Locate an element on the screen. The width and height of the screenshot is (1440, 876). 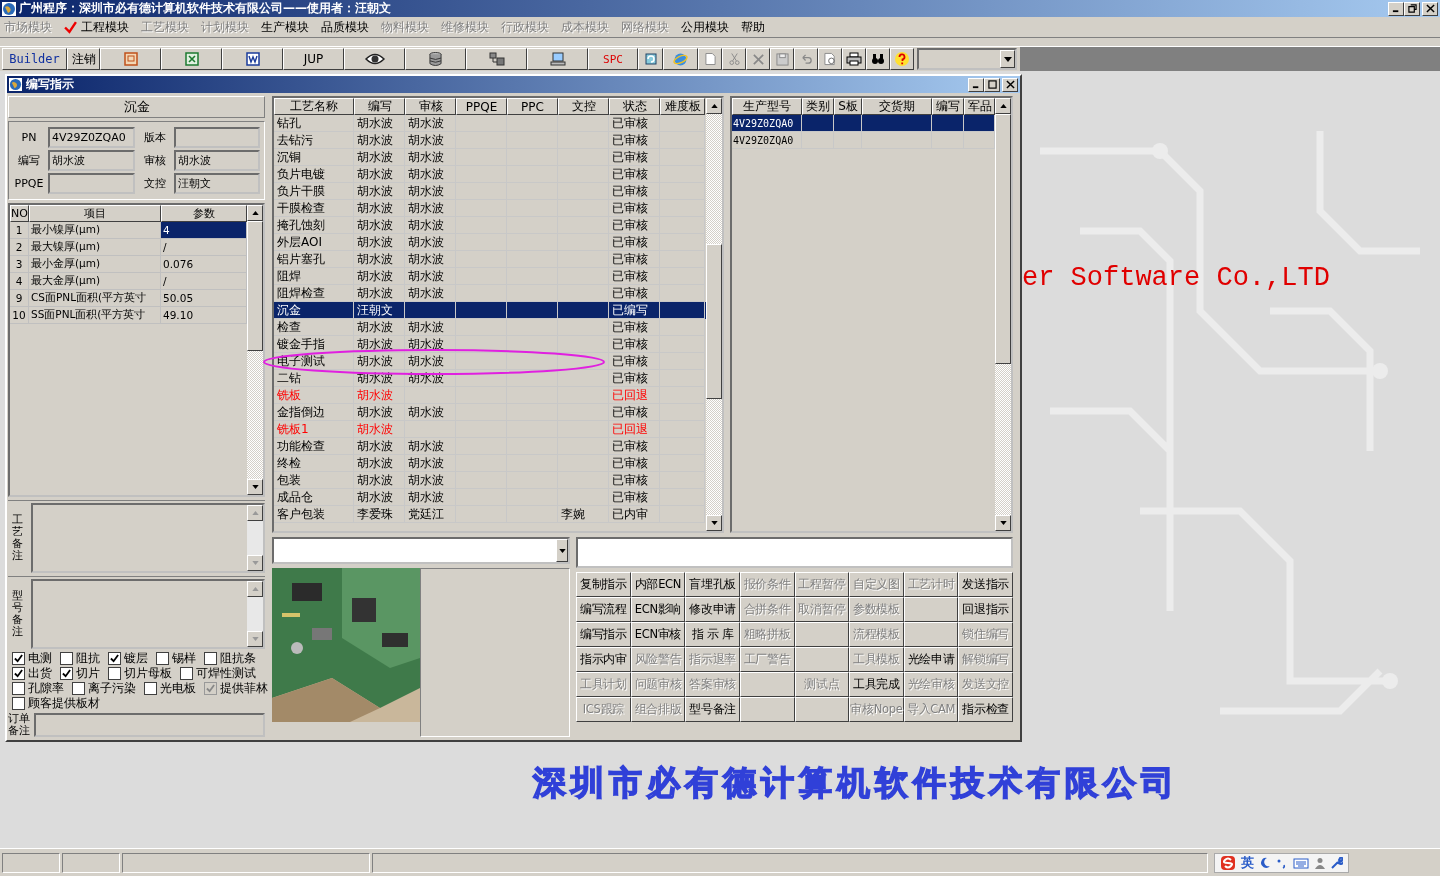
restore-button is located at coordinates (1412, 8).